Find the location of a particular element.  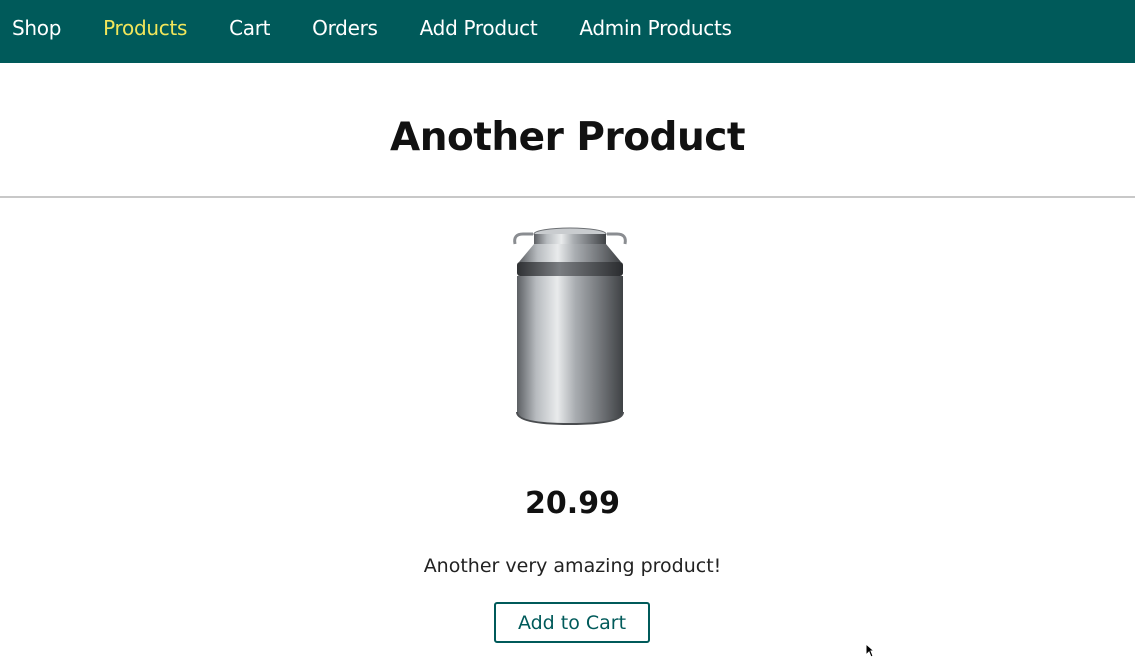

product-description: Another very amazing product! is located at coordinates (572, 566).